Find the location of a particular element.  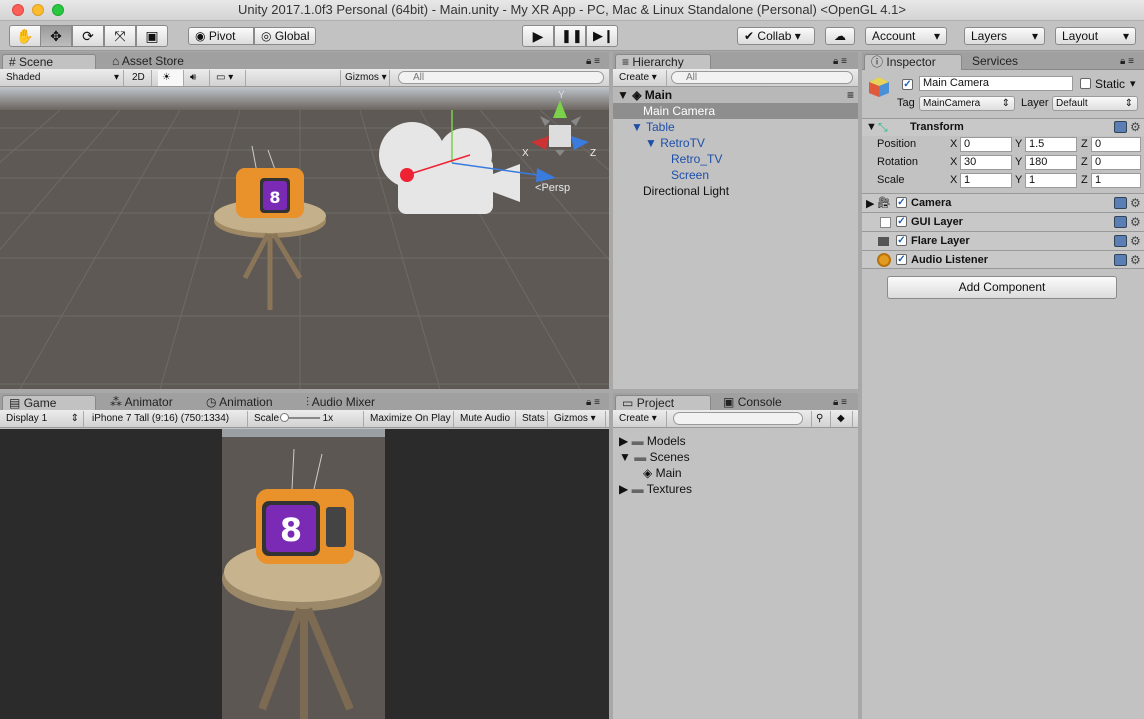

hierarchy-item-table: ▼ Table is located at coordinates (735, 127).